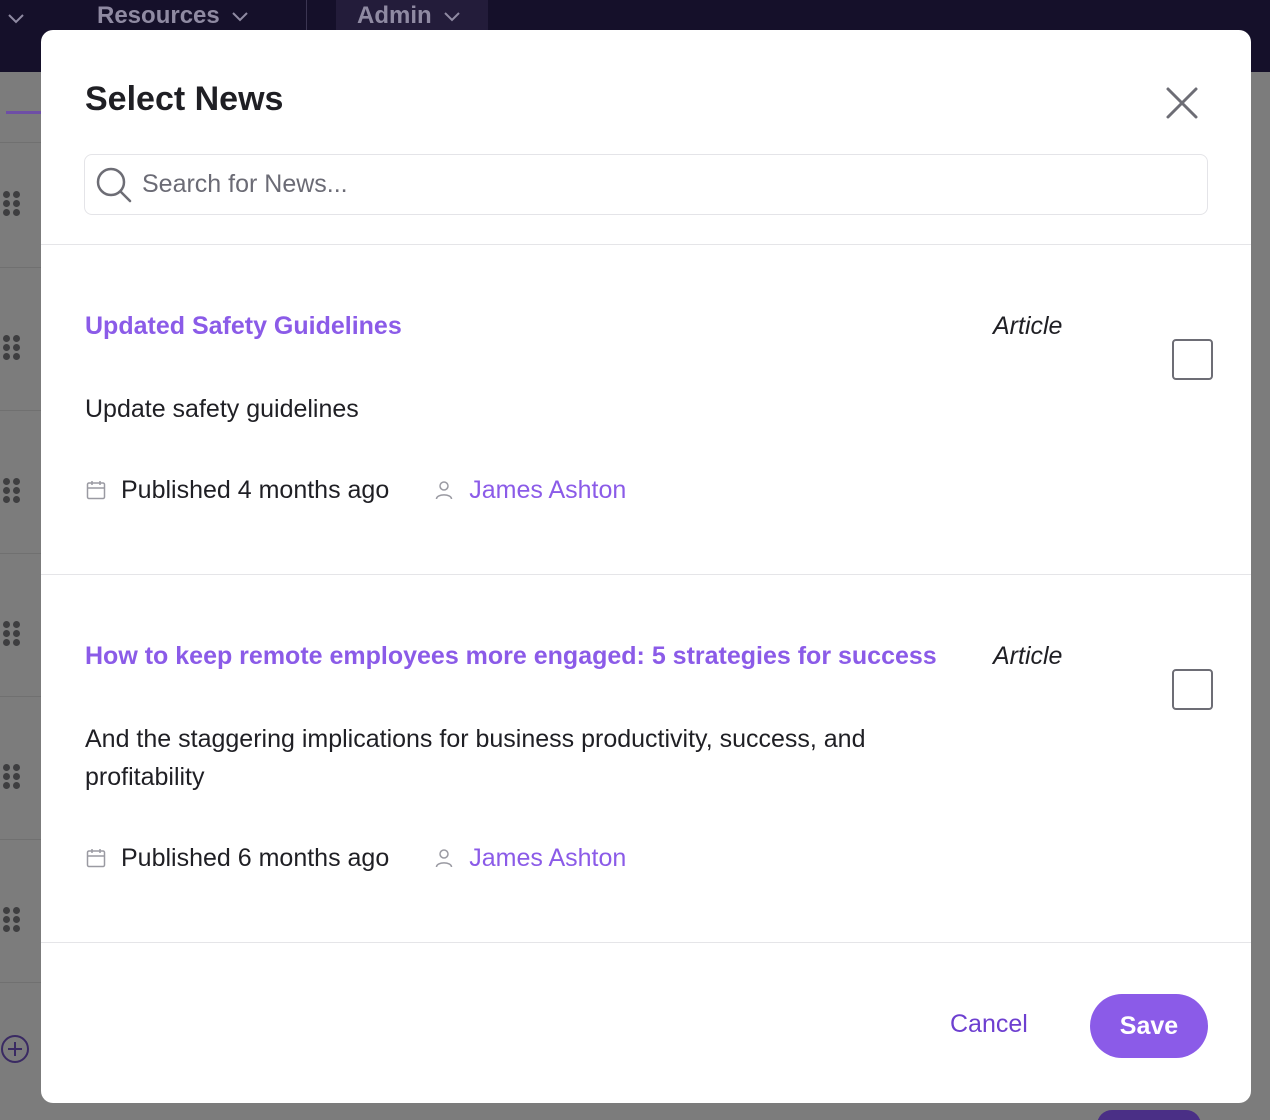  I want to click on news-item-meta: Published 4 months ago James Ashton, so click(355, 490).